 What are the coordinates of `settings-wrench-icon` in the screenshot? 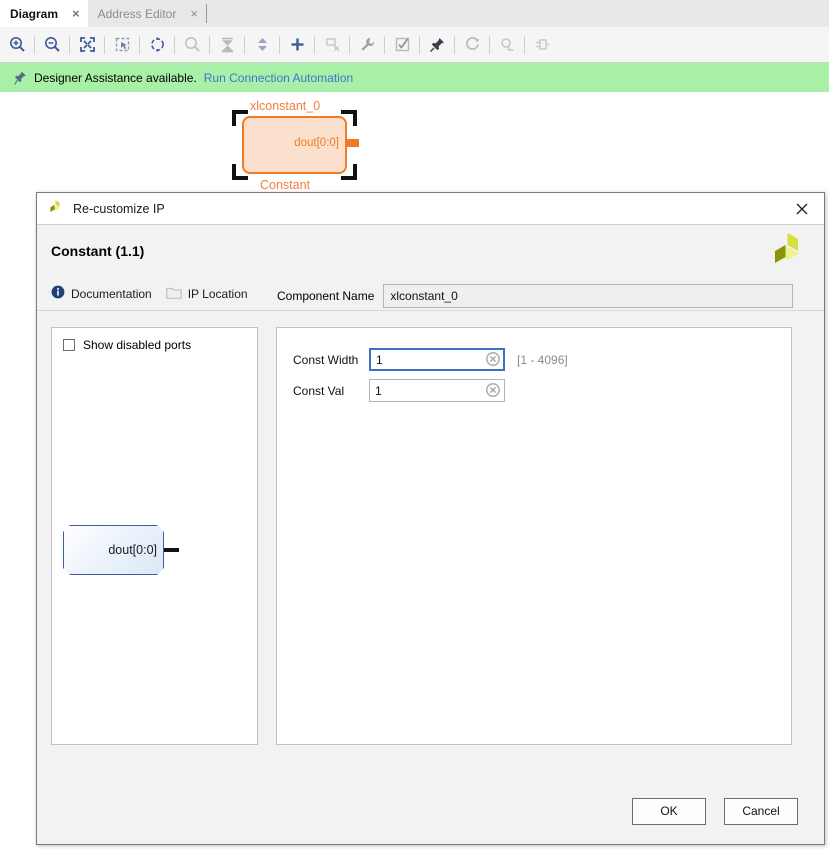 It's located at (367, 45).